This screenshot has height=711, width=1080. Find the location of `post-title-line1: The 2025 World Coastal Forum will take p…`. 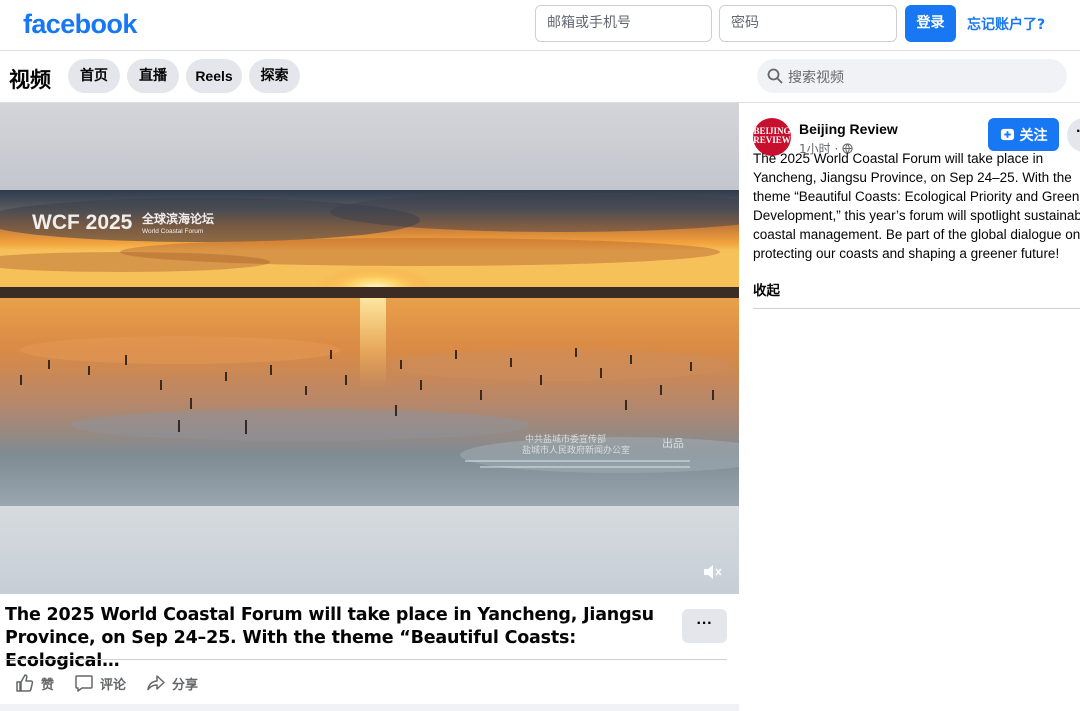

post-title-line1: The 2025 World Coastal Forum will take p… is located at coordinates (329, 615).